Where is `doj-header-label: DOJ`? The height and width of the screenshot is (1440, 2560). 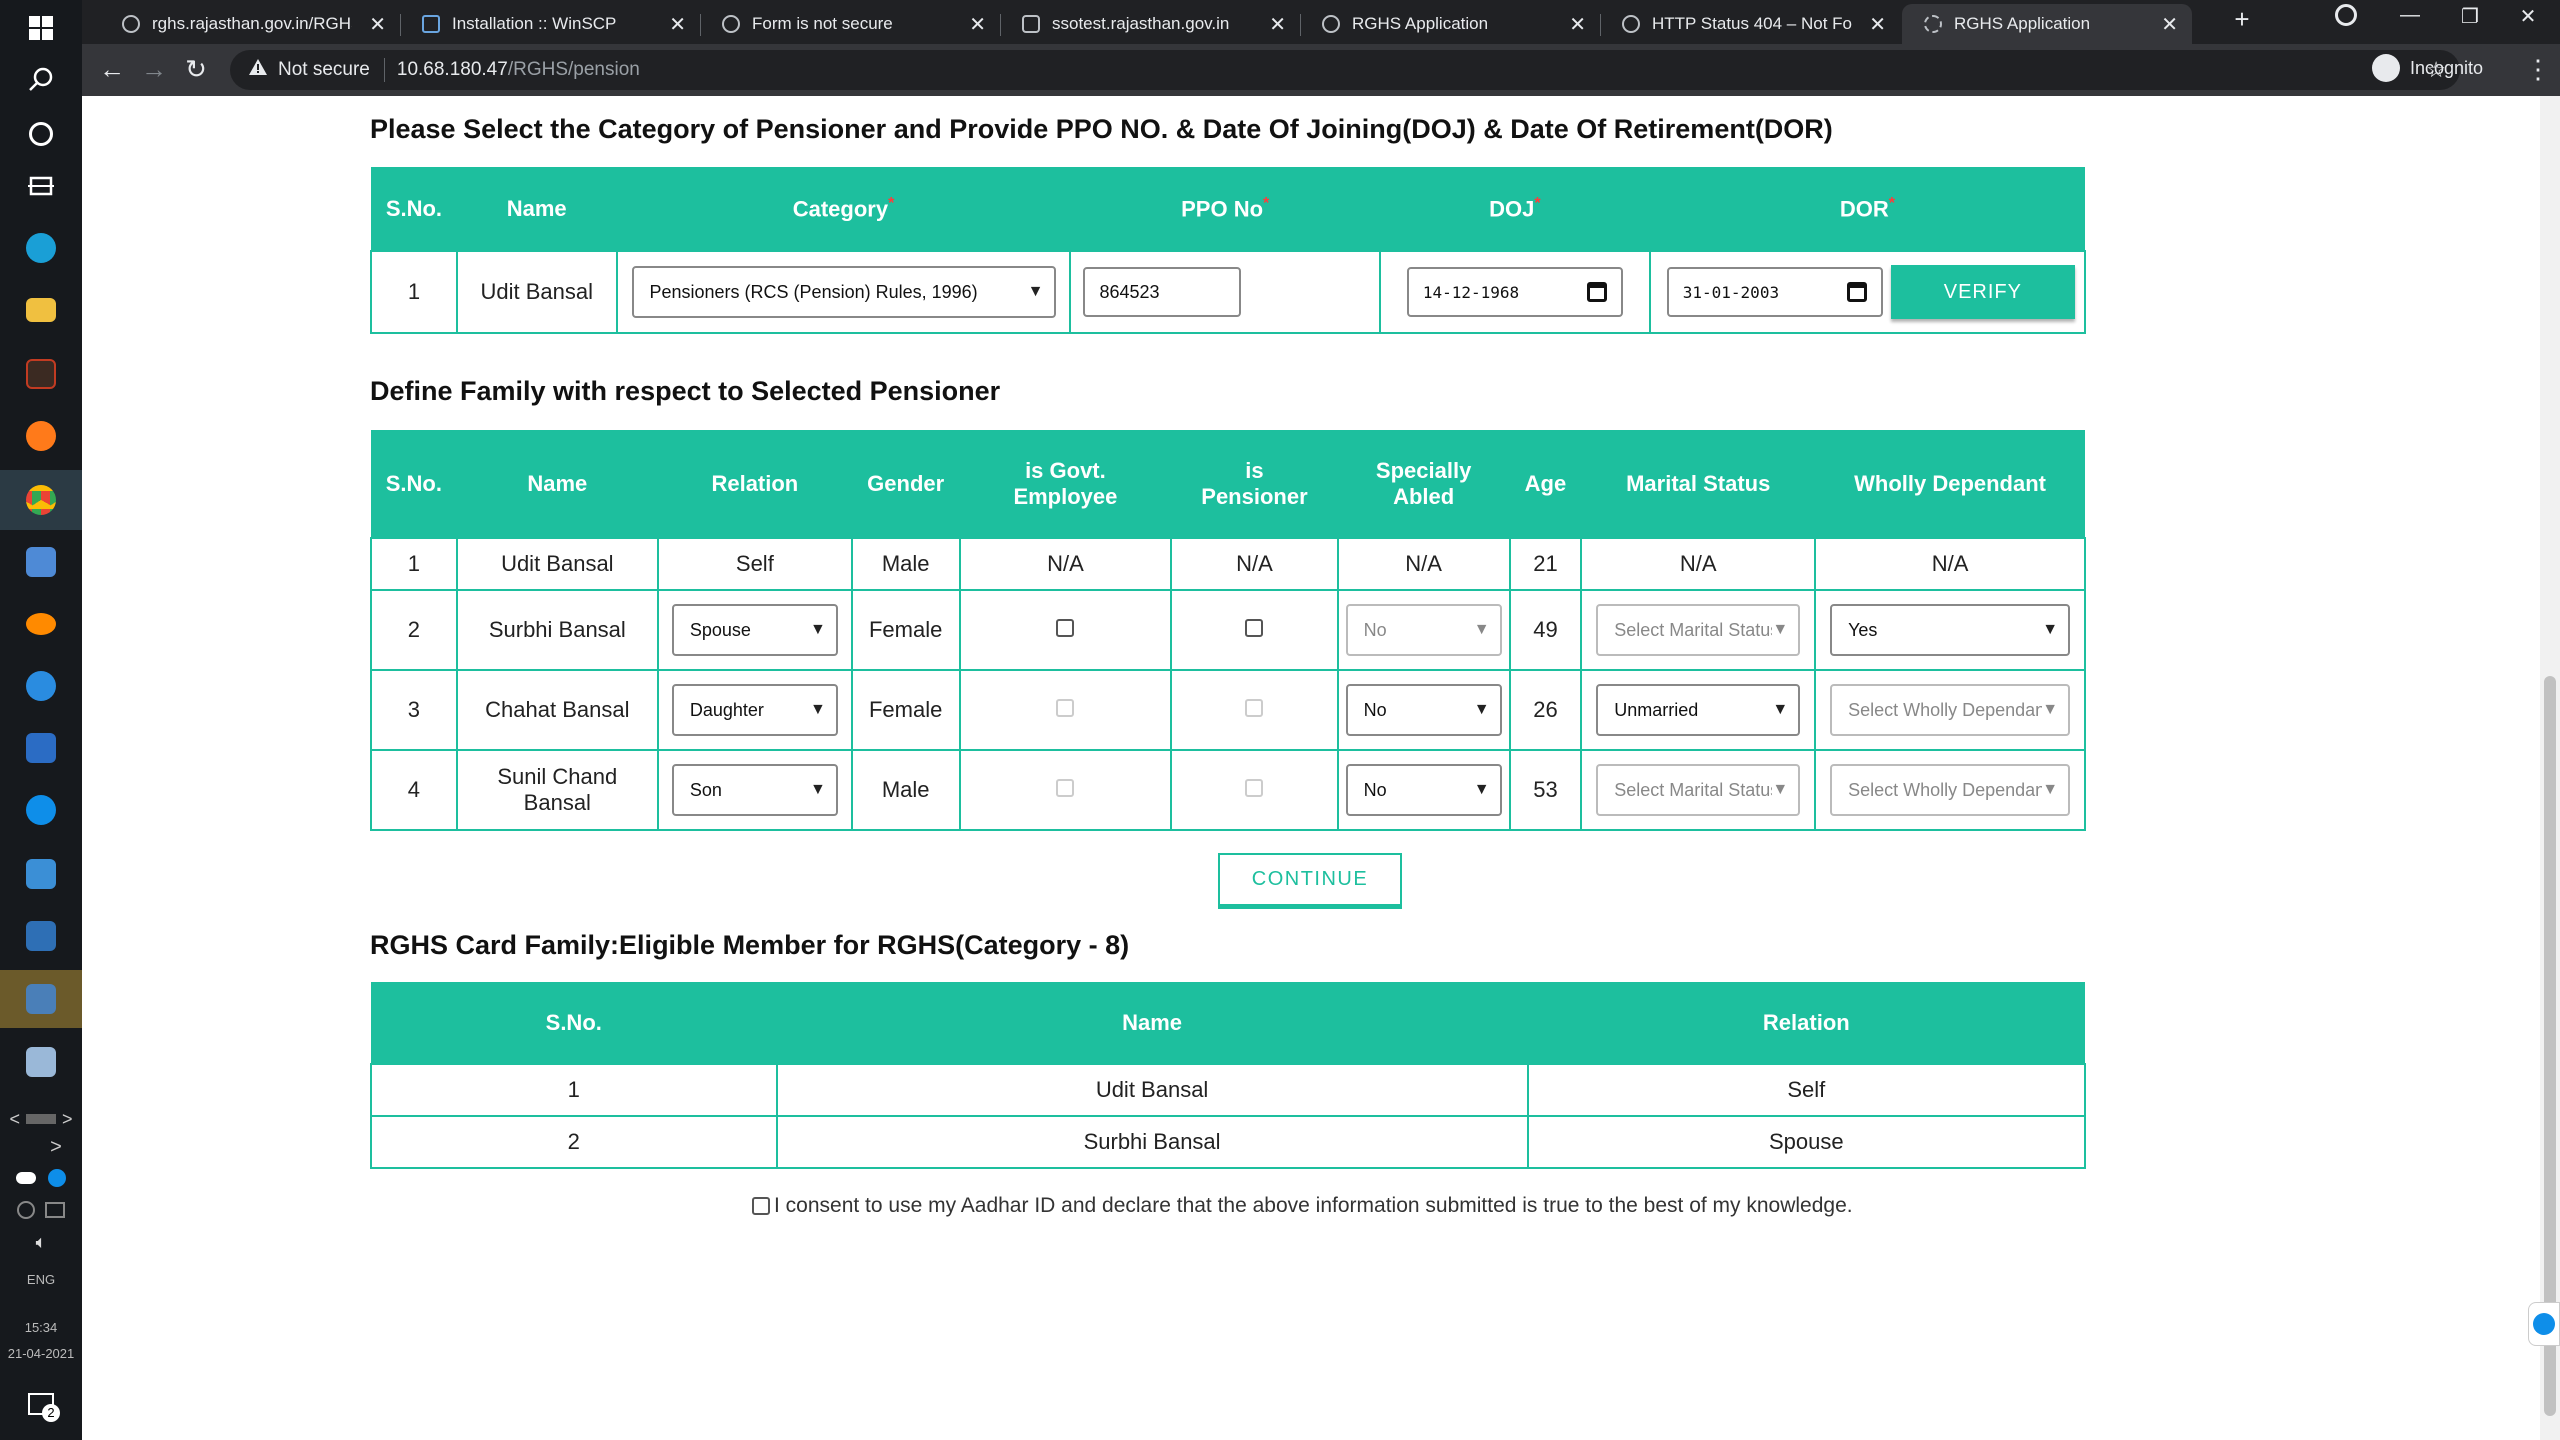
doj-header-label: DOJ is located at coordinates (1512, 209).